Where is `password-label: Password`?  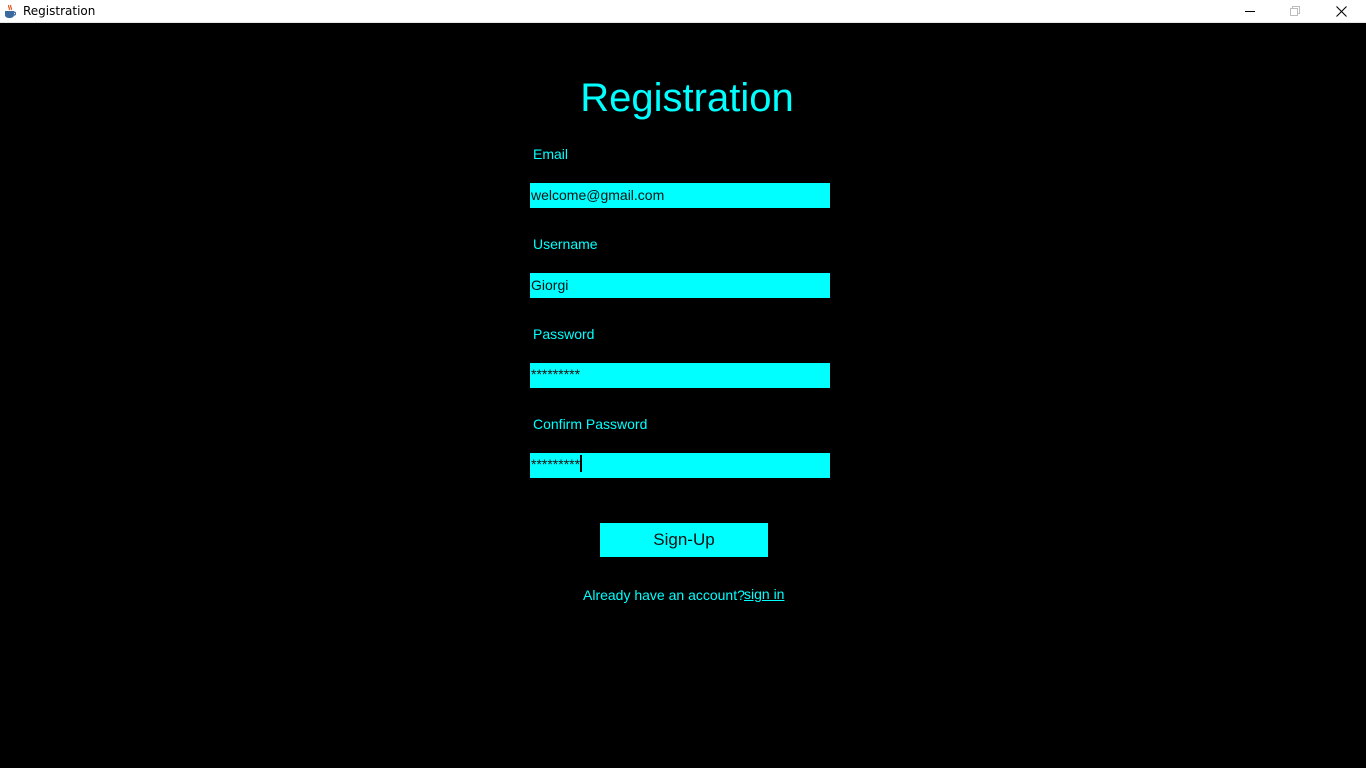
password-label: Password is located at coordinates (564, 334).